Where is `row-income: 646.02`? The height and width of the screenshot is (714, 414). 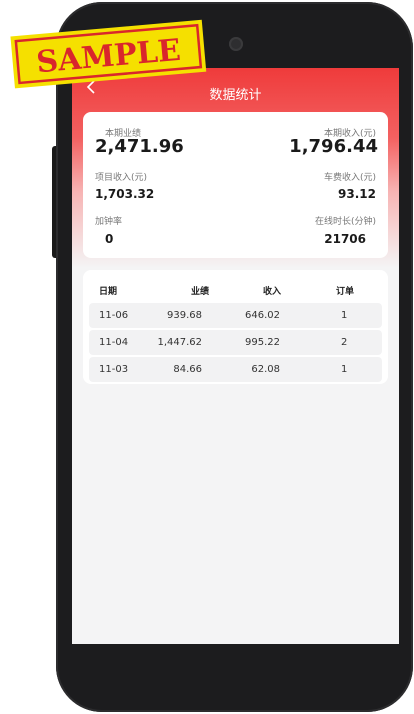 row-income: 646.02 is located at coordinates (262, 315).